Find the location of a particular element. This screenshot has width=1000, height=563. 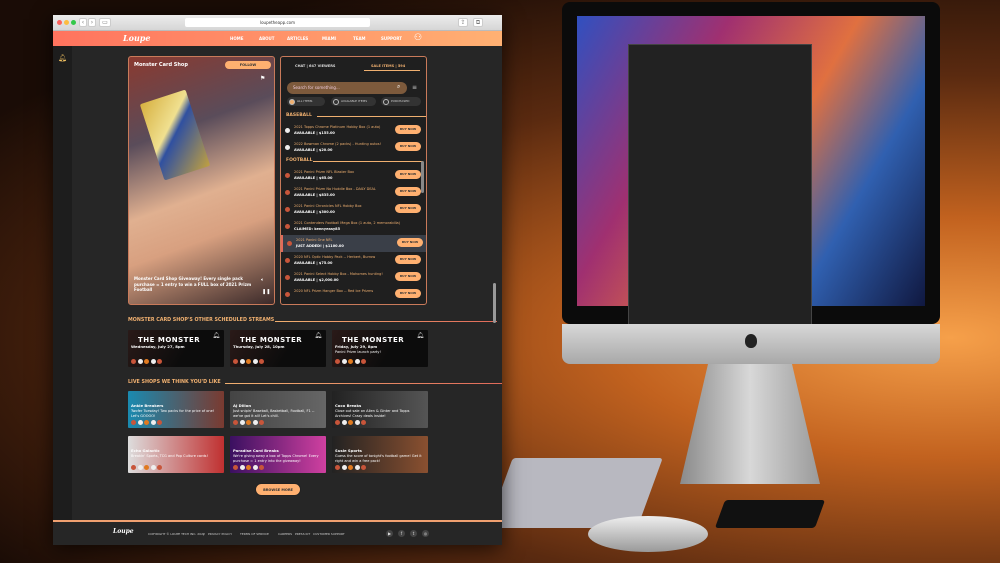

footer-link: TERMS OF SERVICE is located at coordinates (254, 534).